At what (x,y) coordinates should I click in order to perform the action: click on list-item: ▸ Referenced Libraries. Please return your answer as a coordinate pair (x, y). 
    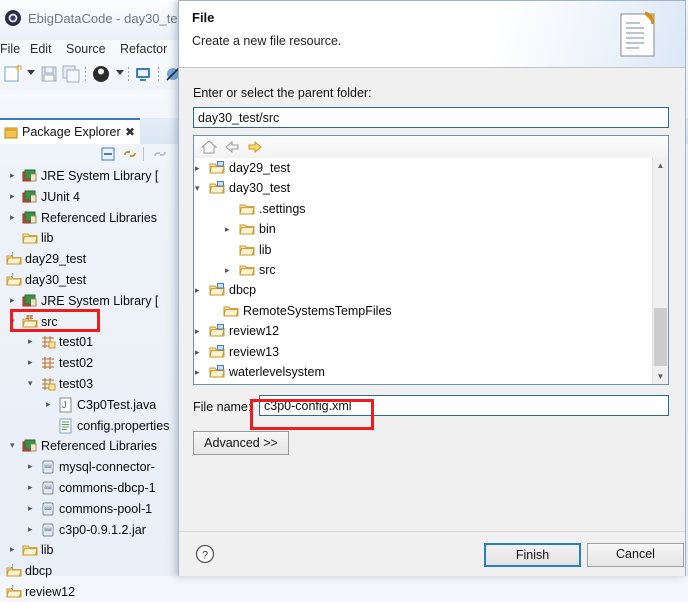
    Looking at the image, I should click on (90, 218).